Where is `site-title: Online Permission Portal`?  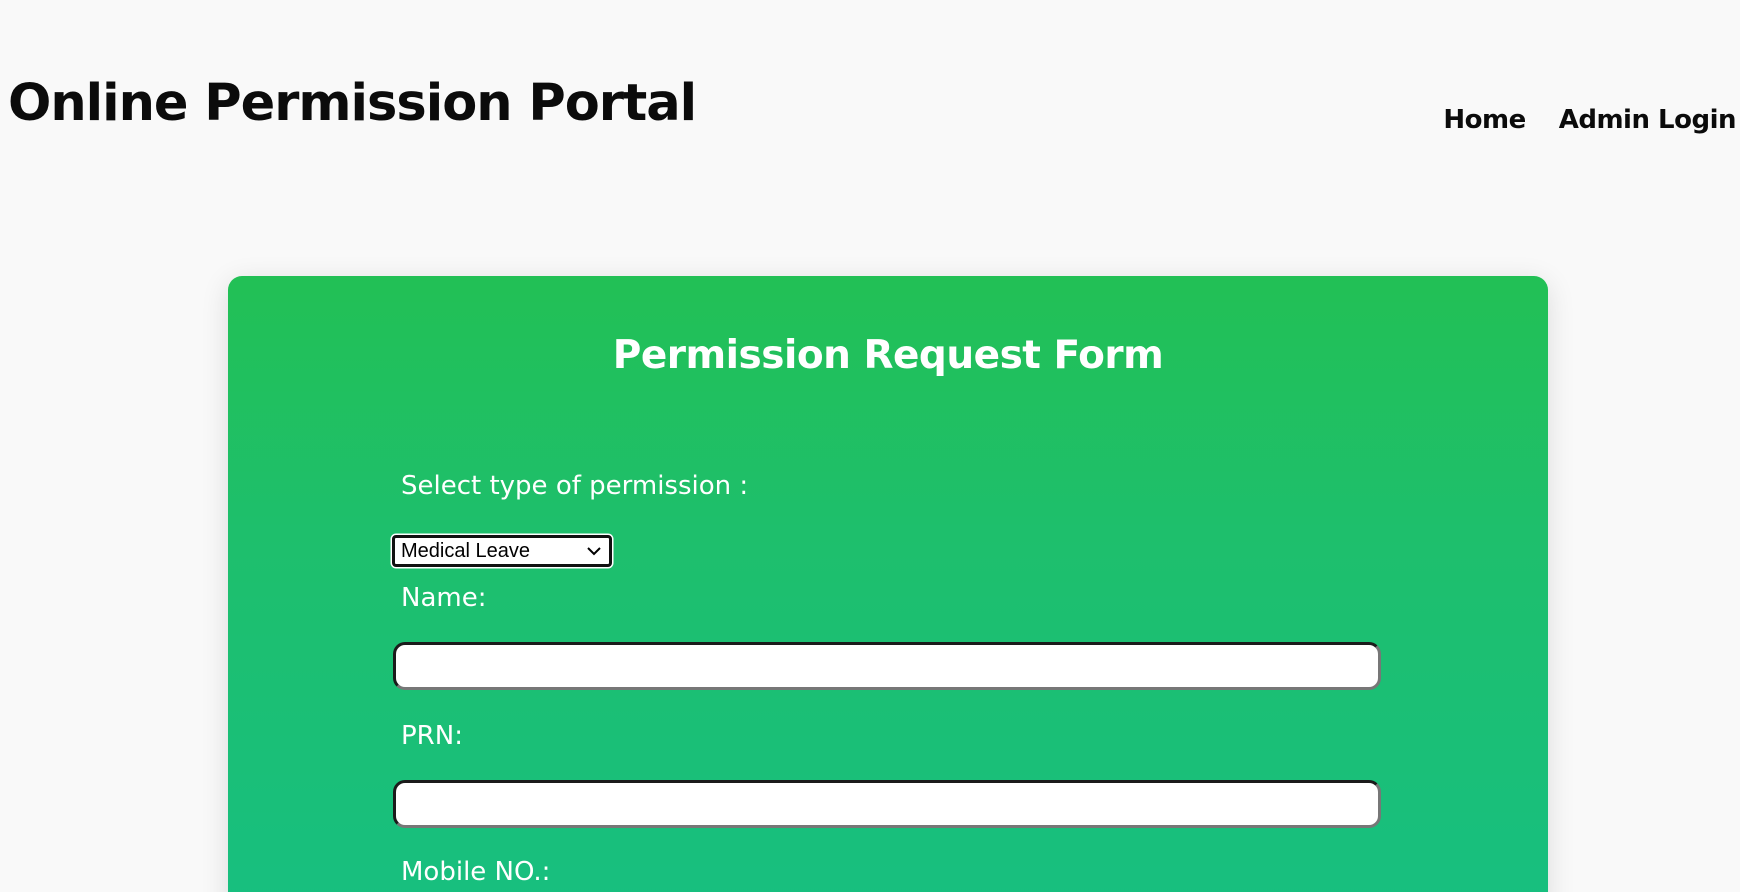
site-title: Online Permission Portal is located at coordinates (352, 103).